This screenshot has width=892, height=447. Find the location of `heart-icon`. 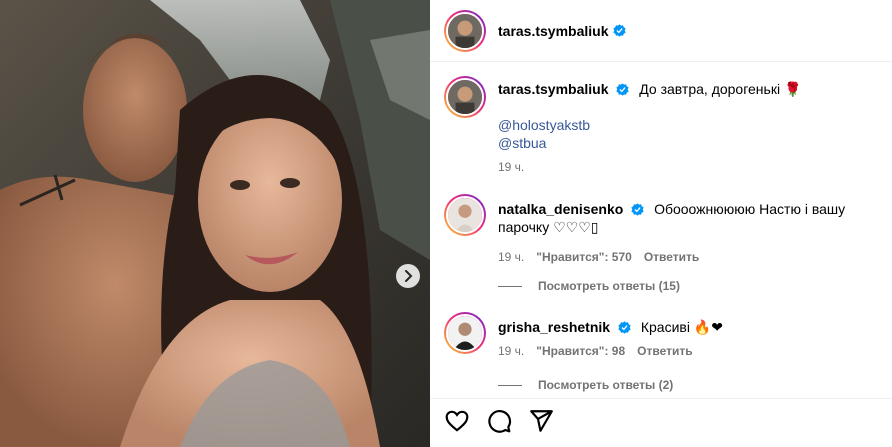

heart-icon is located at coordinates (457, 421).